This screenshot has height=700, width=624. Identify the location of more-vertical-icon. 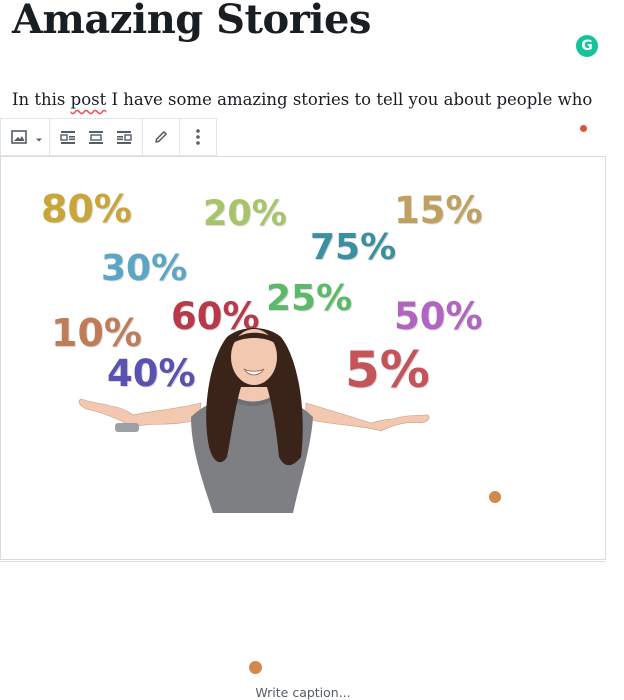
(198, 137).